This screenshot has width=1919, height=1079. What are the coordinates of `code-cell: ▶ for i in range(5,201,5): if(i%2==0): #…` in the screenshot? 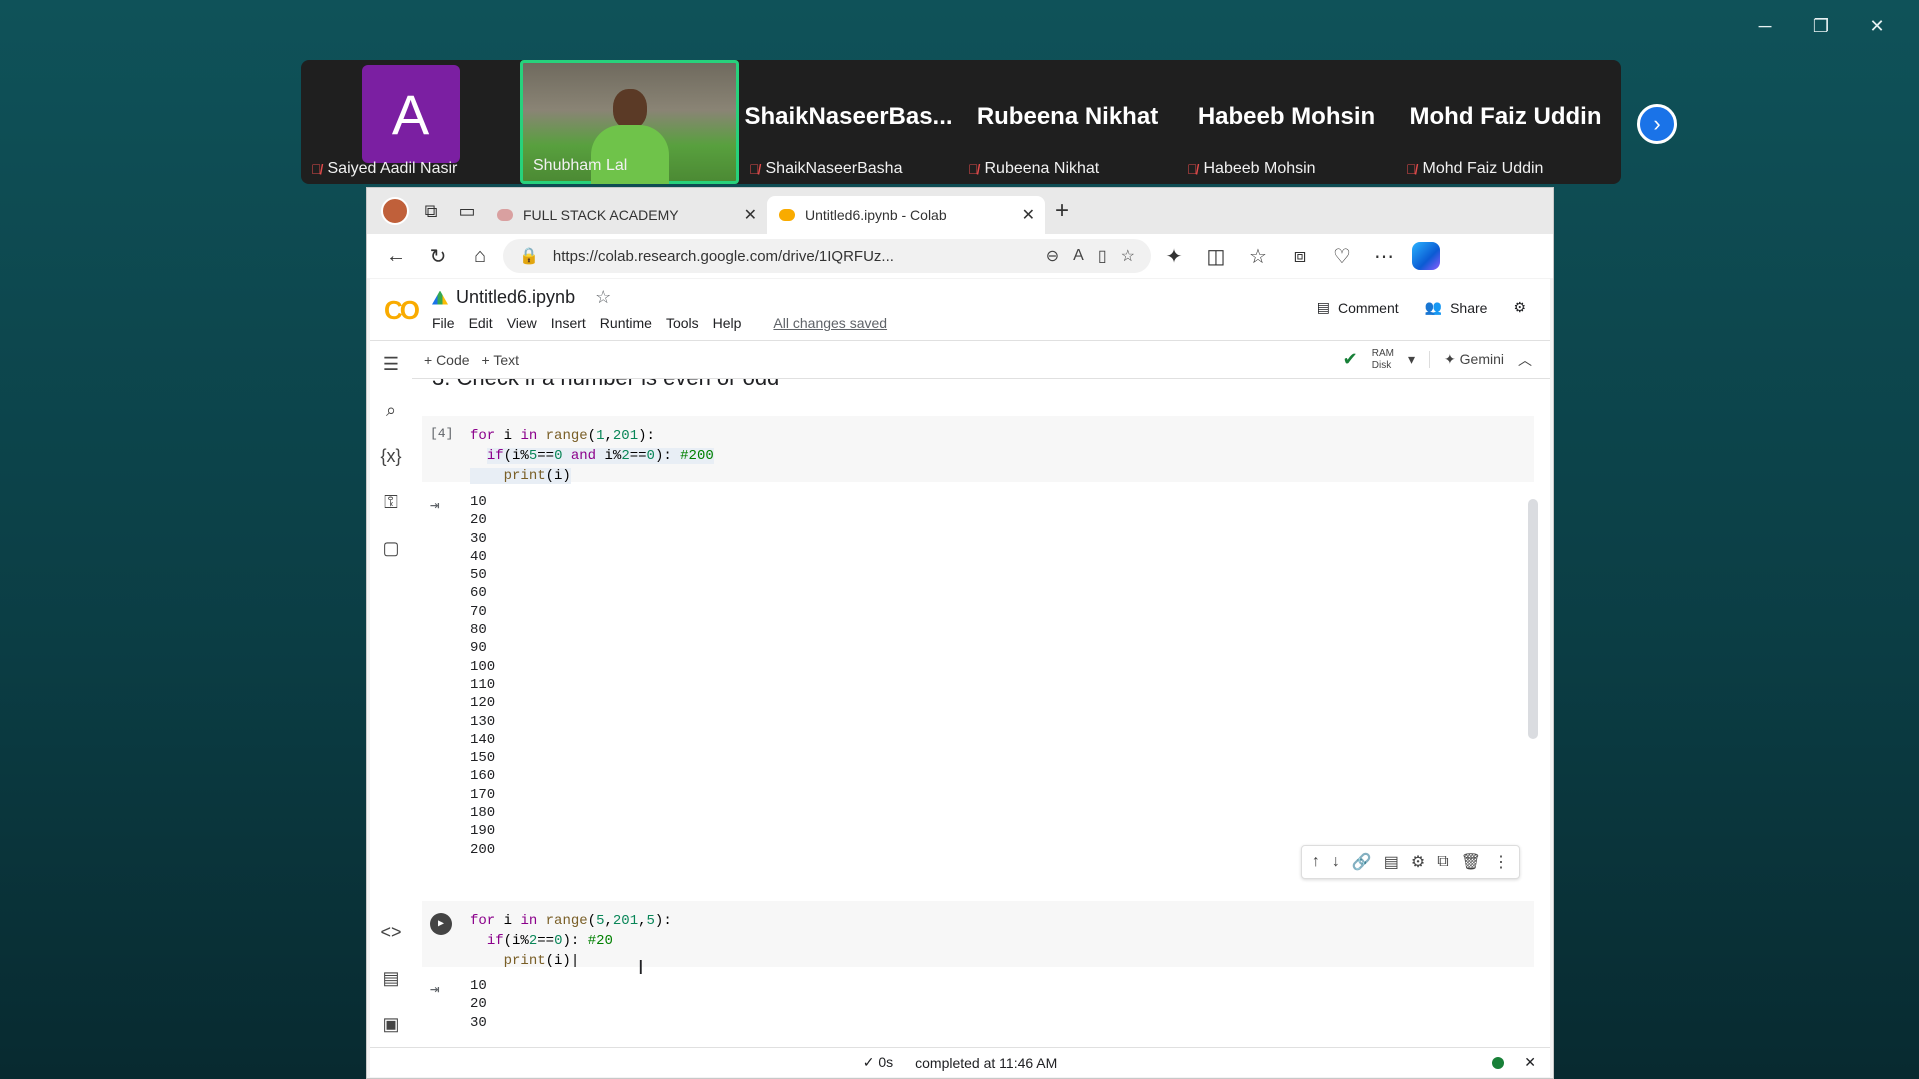 It's located at (978, 935).